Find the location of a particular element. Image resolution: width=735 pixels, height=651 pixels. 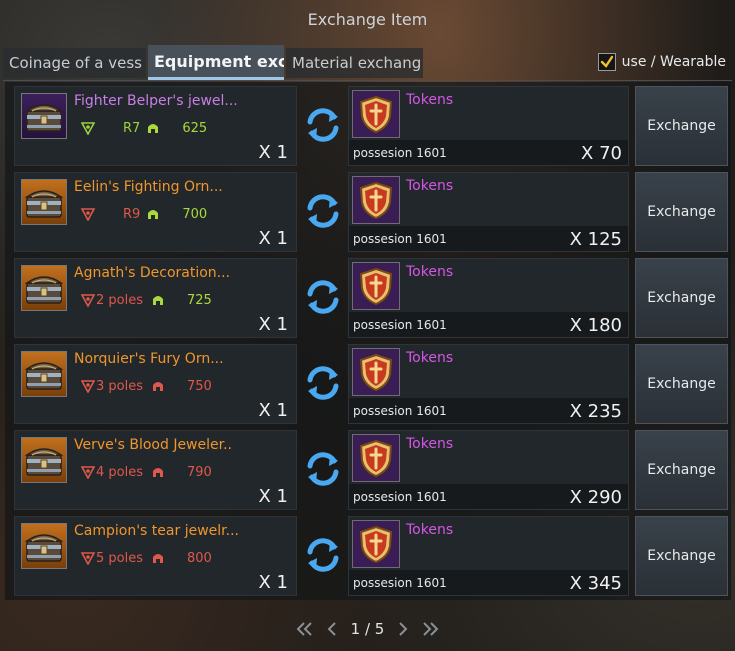

item-stats: 4 poles 790 is located at coordinates (181, 472).